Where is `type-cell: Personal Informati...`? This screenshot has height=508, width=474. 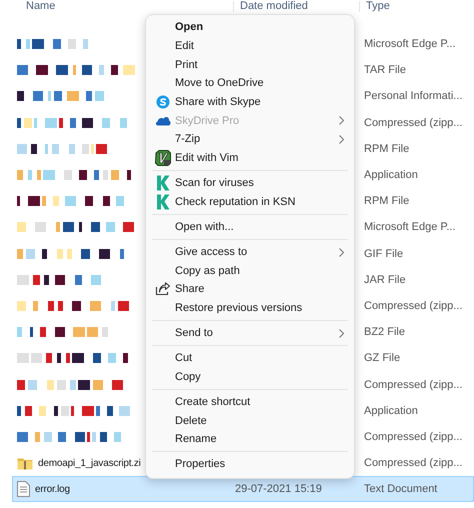 type-cell: Personal Informati... is located at coordinates (413, 96).